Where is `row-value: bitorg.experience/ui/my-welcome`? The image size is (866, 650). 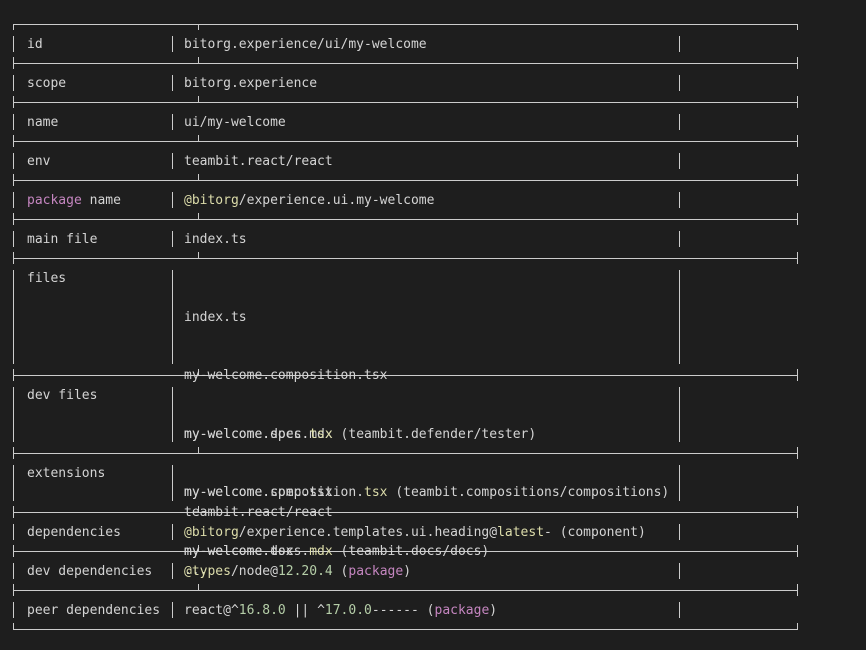
row-value: bitorg.experience/ui/my-welcome is located at coordinates (305, 45).